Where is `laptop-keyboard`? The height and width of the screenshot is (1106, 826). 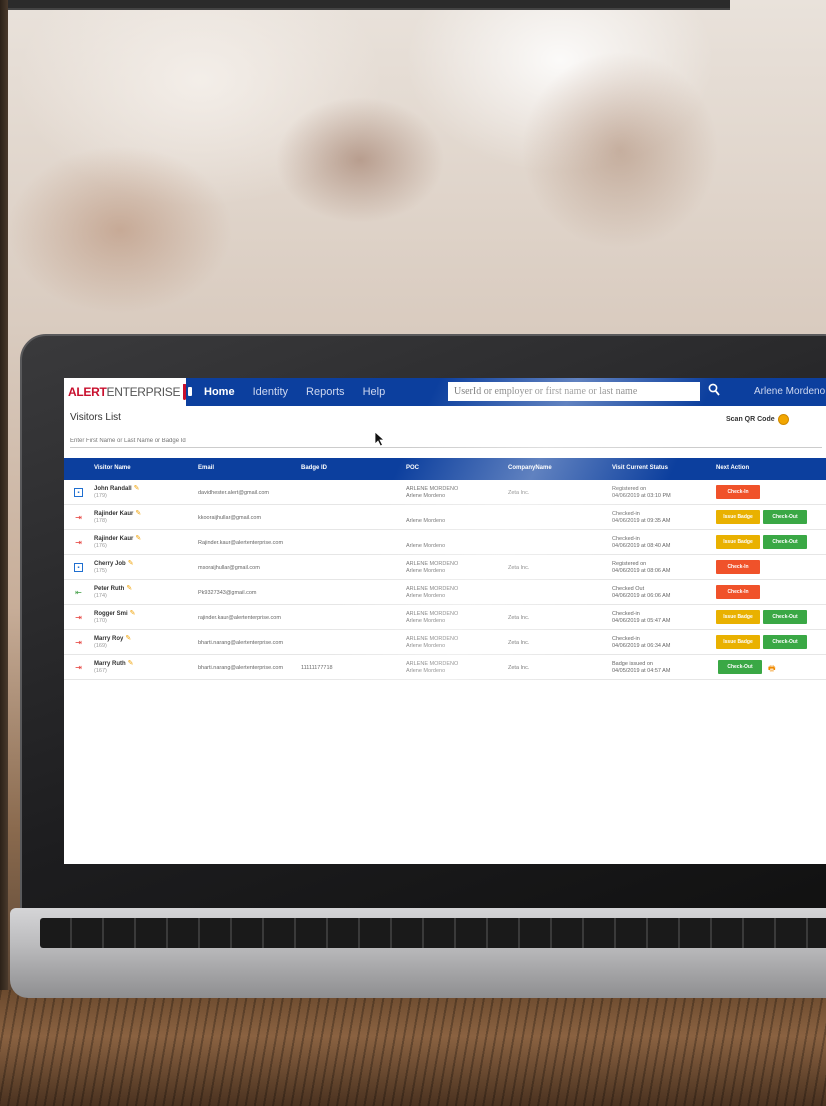 laptop-keyboard is located at coordinates (433, 933).